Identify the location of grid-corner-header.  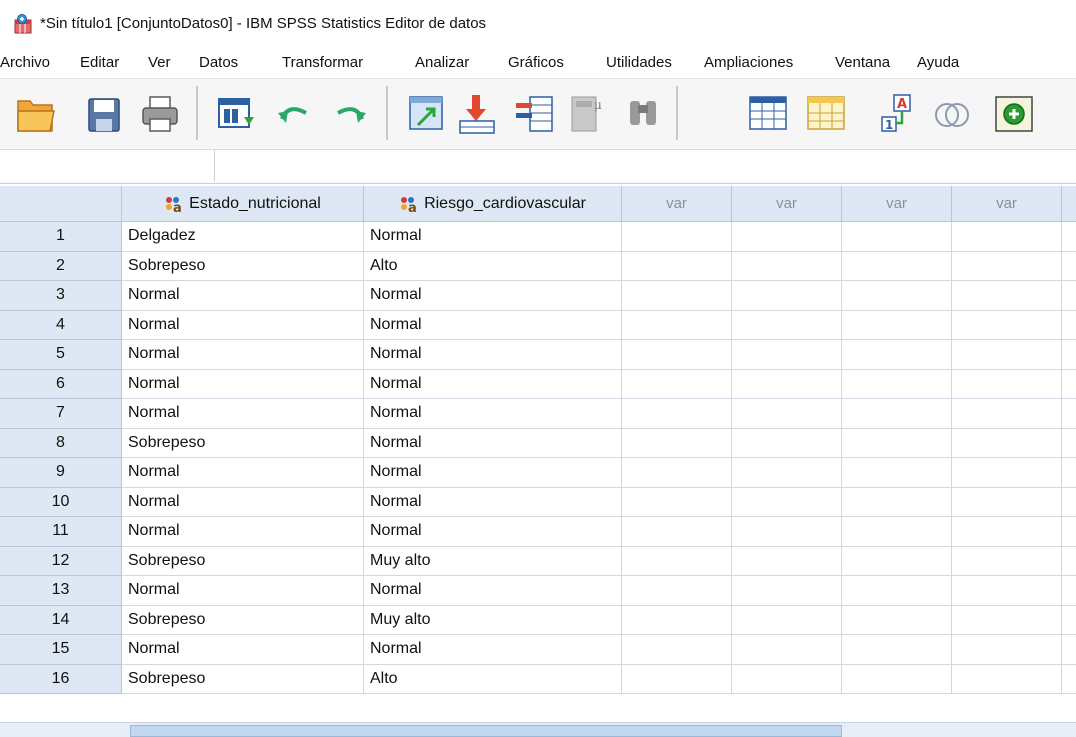
(61, 204).